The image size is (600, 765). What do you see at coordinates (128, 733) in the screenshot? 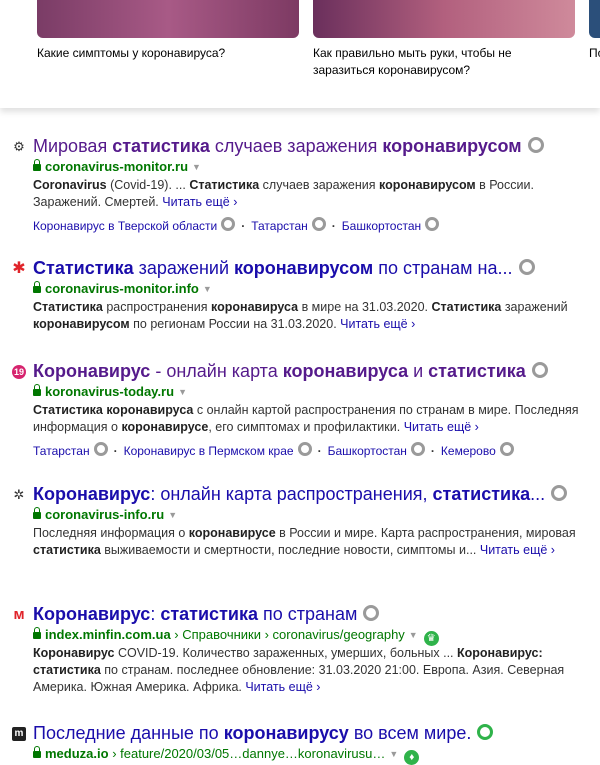
I see `text-fragment: Последние данные по` at bounding box center [128, 733].